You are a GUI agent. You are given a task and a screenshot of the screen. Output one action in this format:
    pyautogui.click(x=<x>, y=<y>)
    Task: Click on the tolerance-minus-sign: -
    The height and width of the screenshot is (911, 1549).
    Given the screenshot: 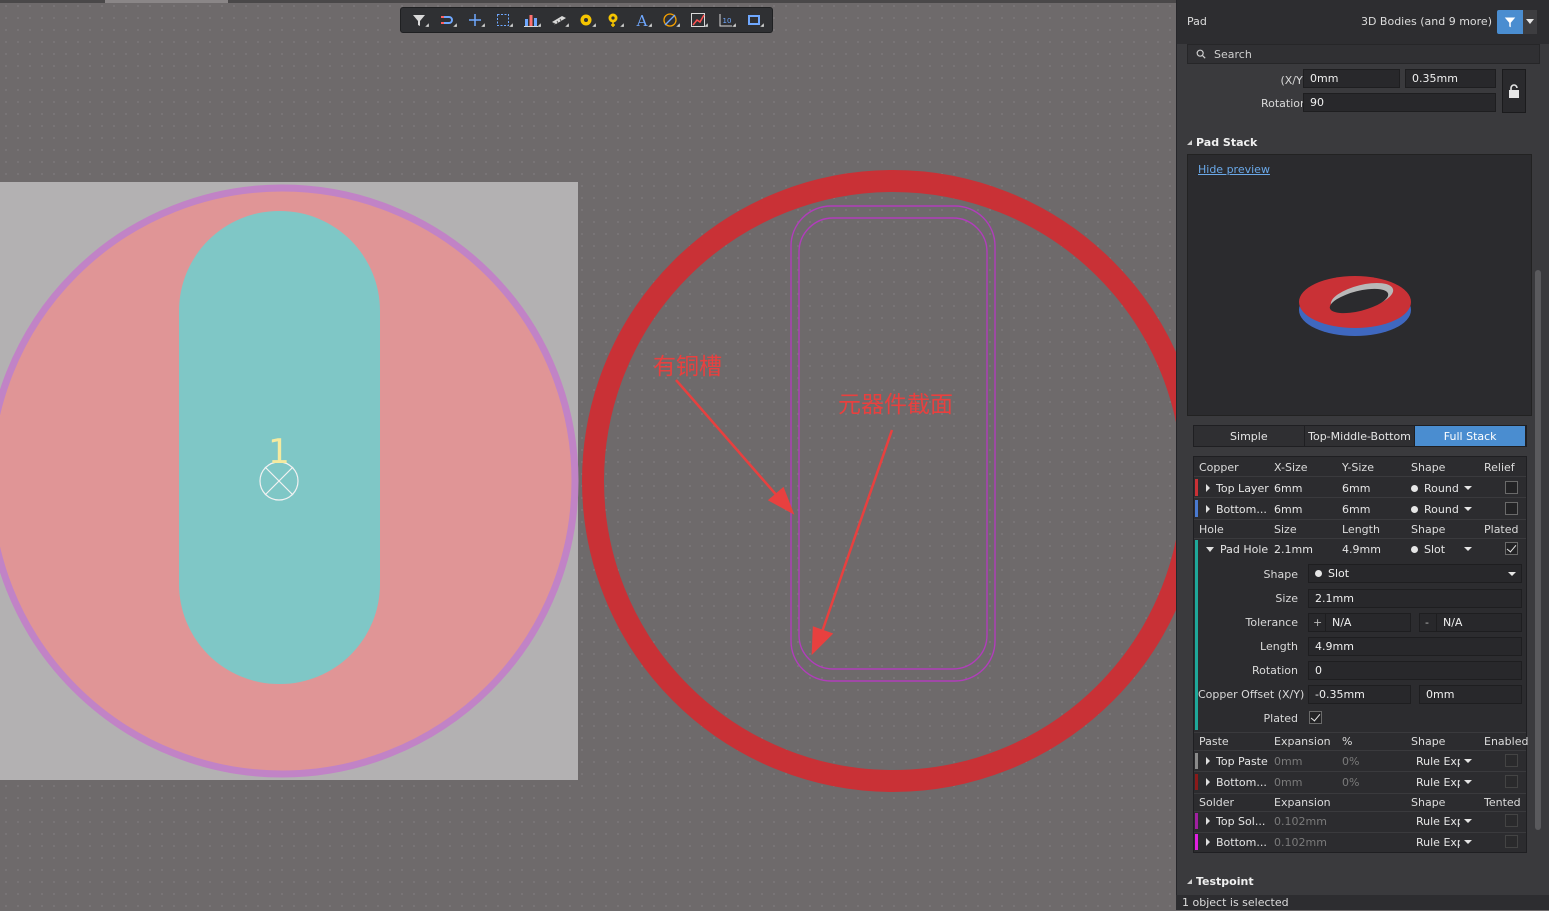 What is the action you would take?
    pyautogui.click(x=1428, y=622)
    